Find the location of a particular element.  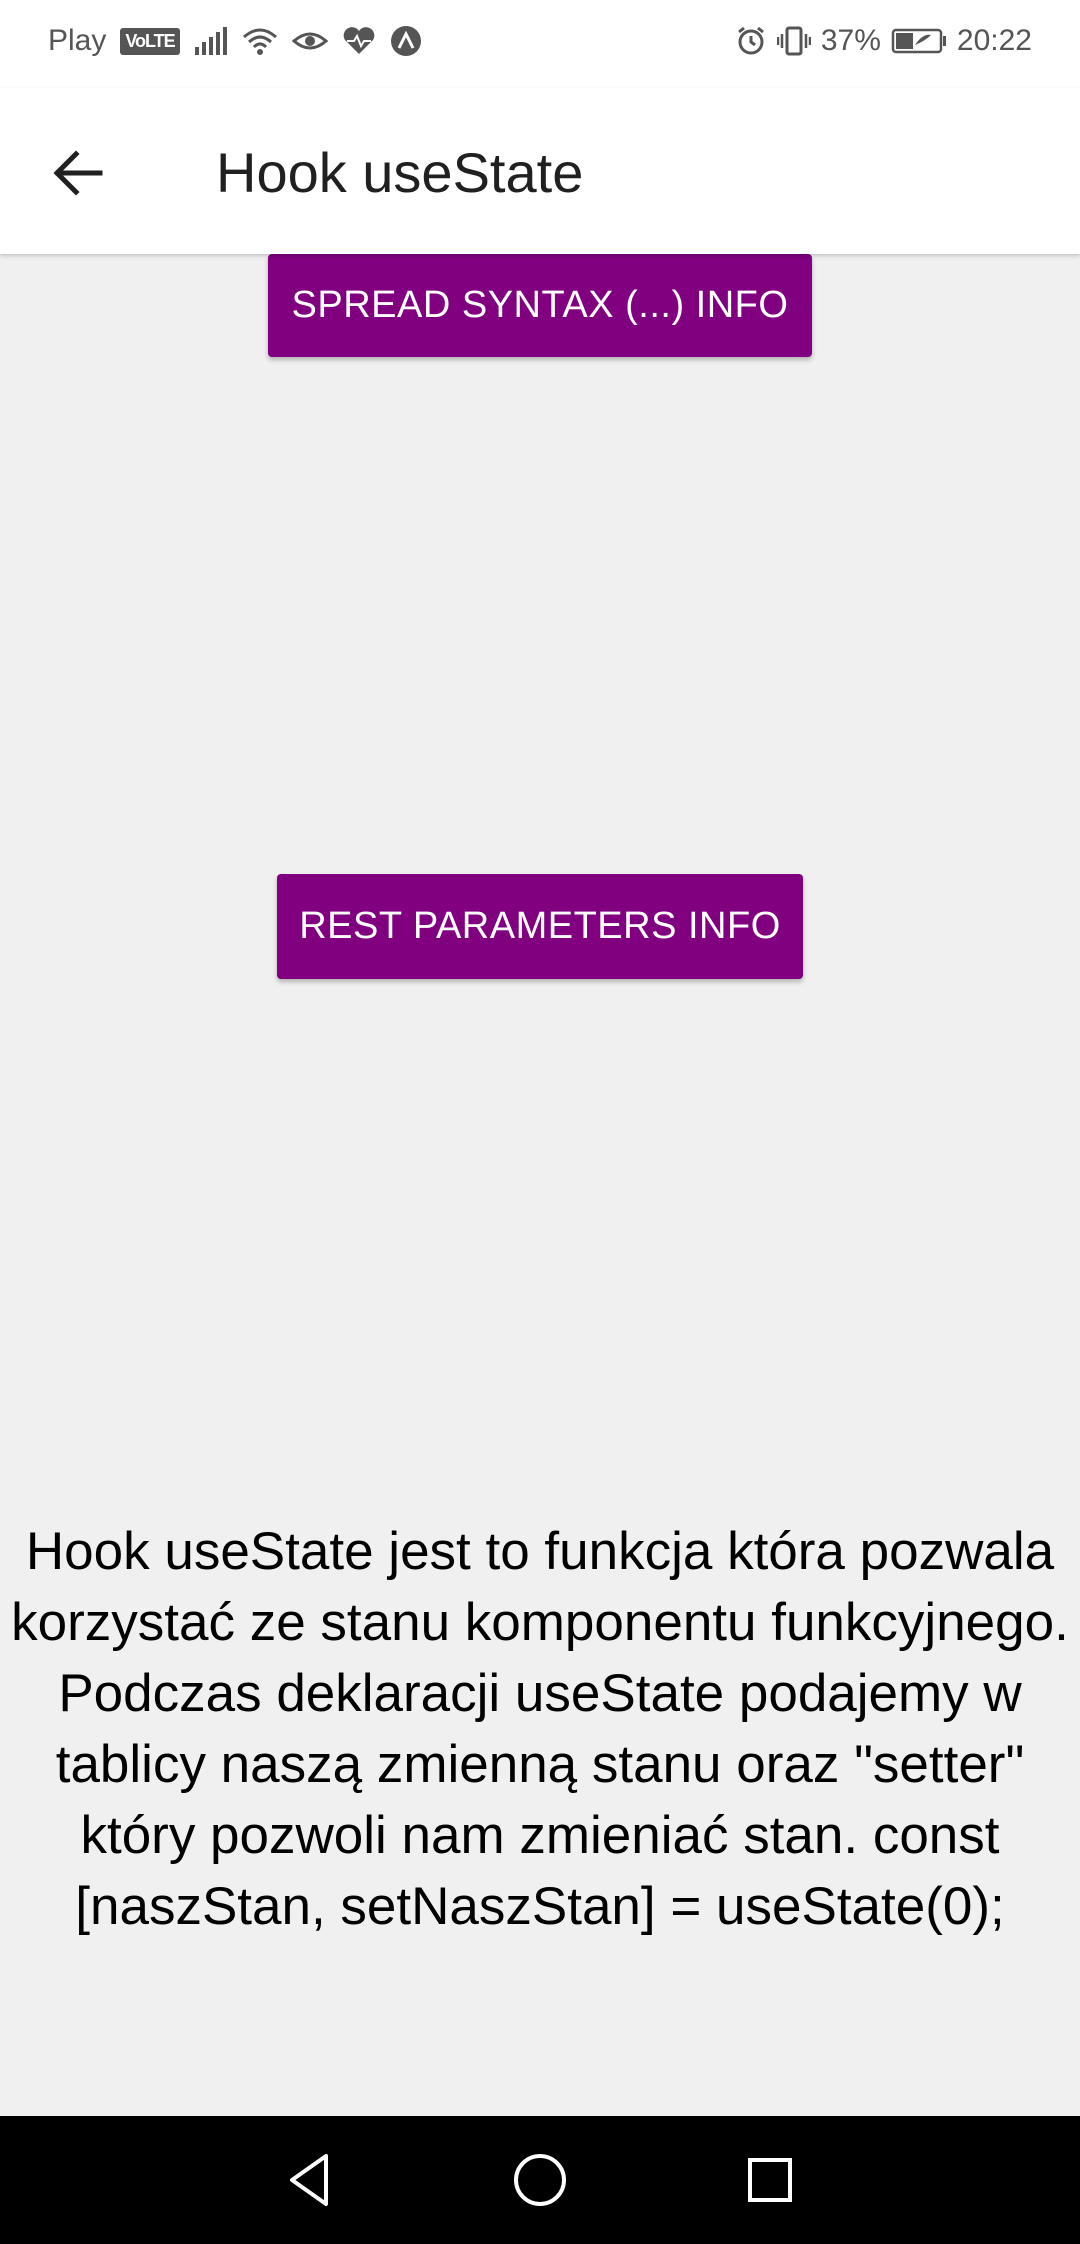

rest-parameters-info-button: REST PARAMETERS INFO is located at coordinates (540, 926).